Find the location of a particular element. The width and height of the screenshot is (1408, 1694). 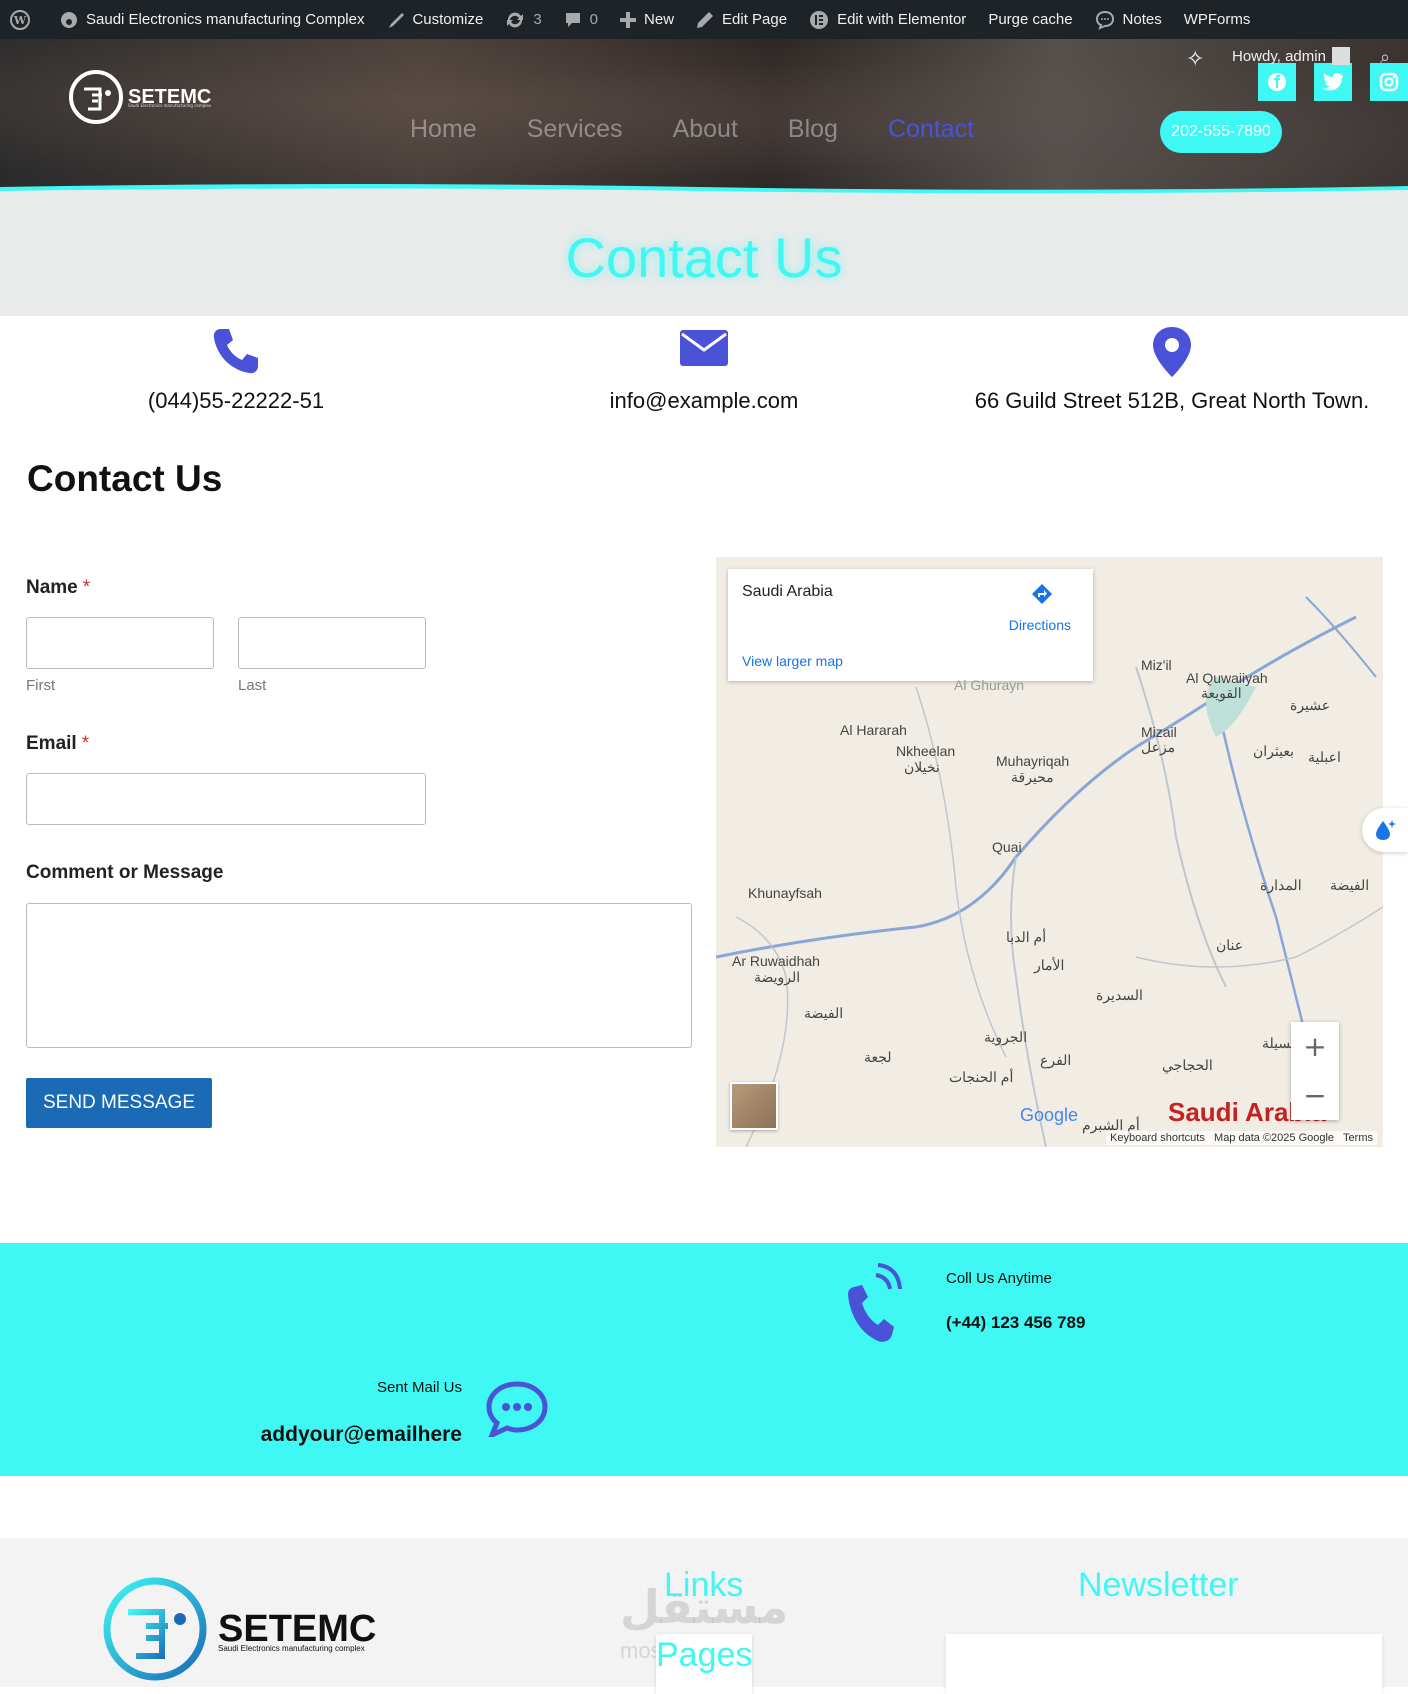

map-label: Mizail is located at coordinates (1159, 732).